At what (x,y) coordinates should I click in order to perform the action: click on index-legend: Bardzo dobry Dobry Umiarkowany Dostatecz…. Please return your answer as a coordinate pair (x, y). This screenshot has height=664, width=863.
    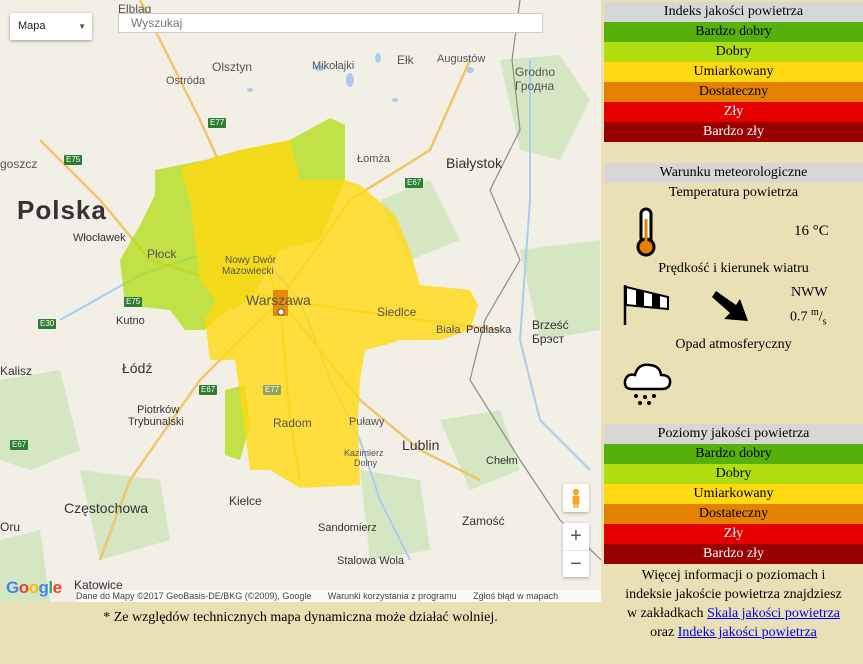
    Looking at the image, I should click on (733, 82).